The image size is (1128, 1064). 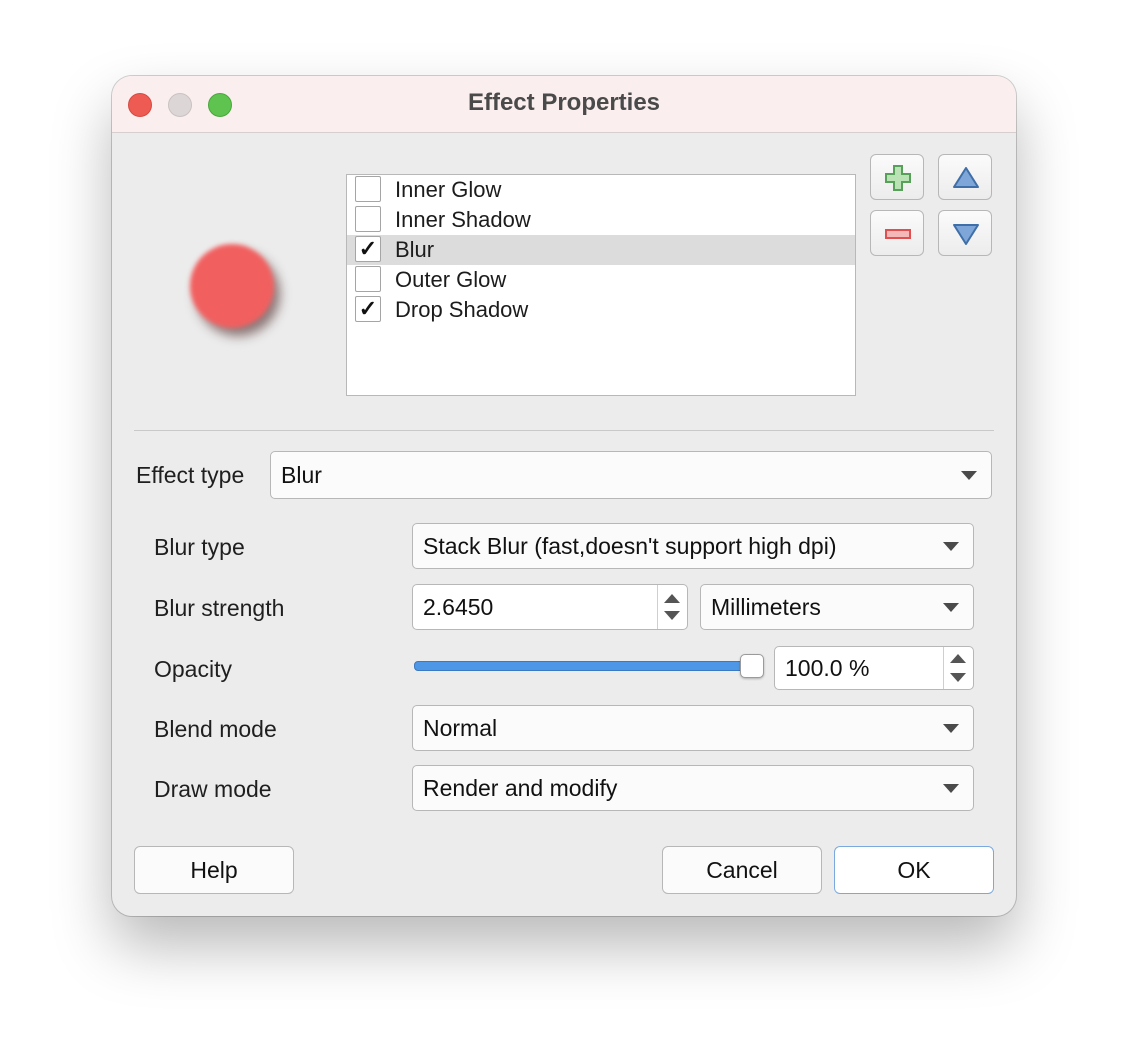 I want to click on blur-unit-combo: Millimeters, so click(x=837, y=607).